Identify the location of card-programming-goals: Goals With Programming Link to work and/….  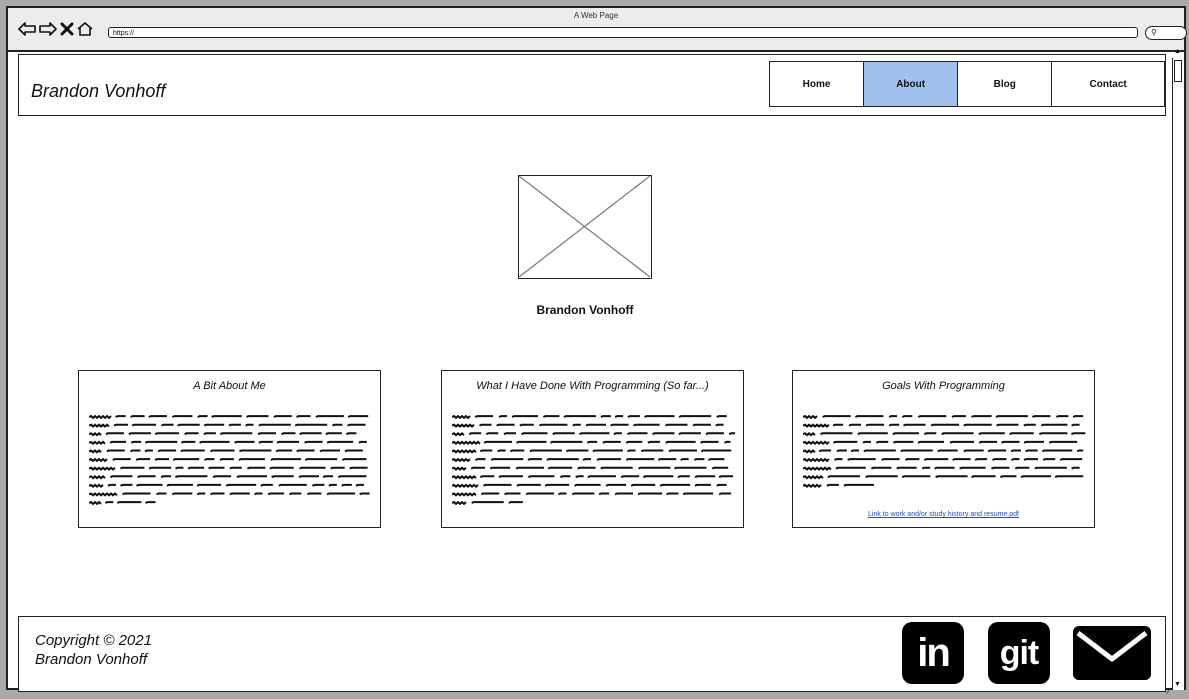
(943, 449).